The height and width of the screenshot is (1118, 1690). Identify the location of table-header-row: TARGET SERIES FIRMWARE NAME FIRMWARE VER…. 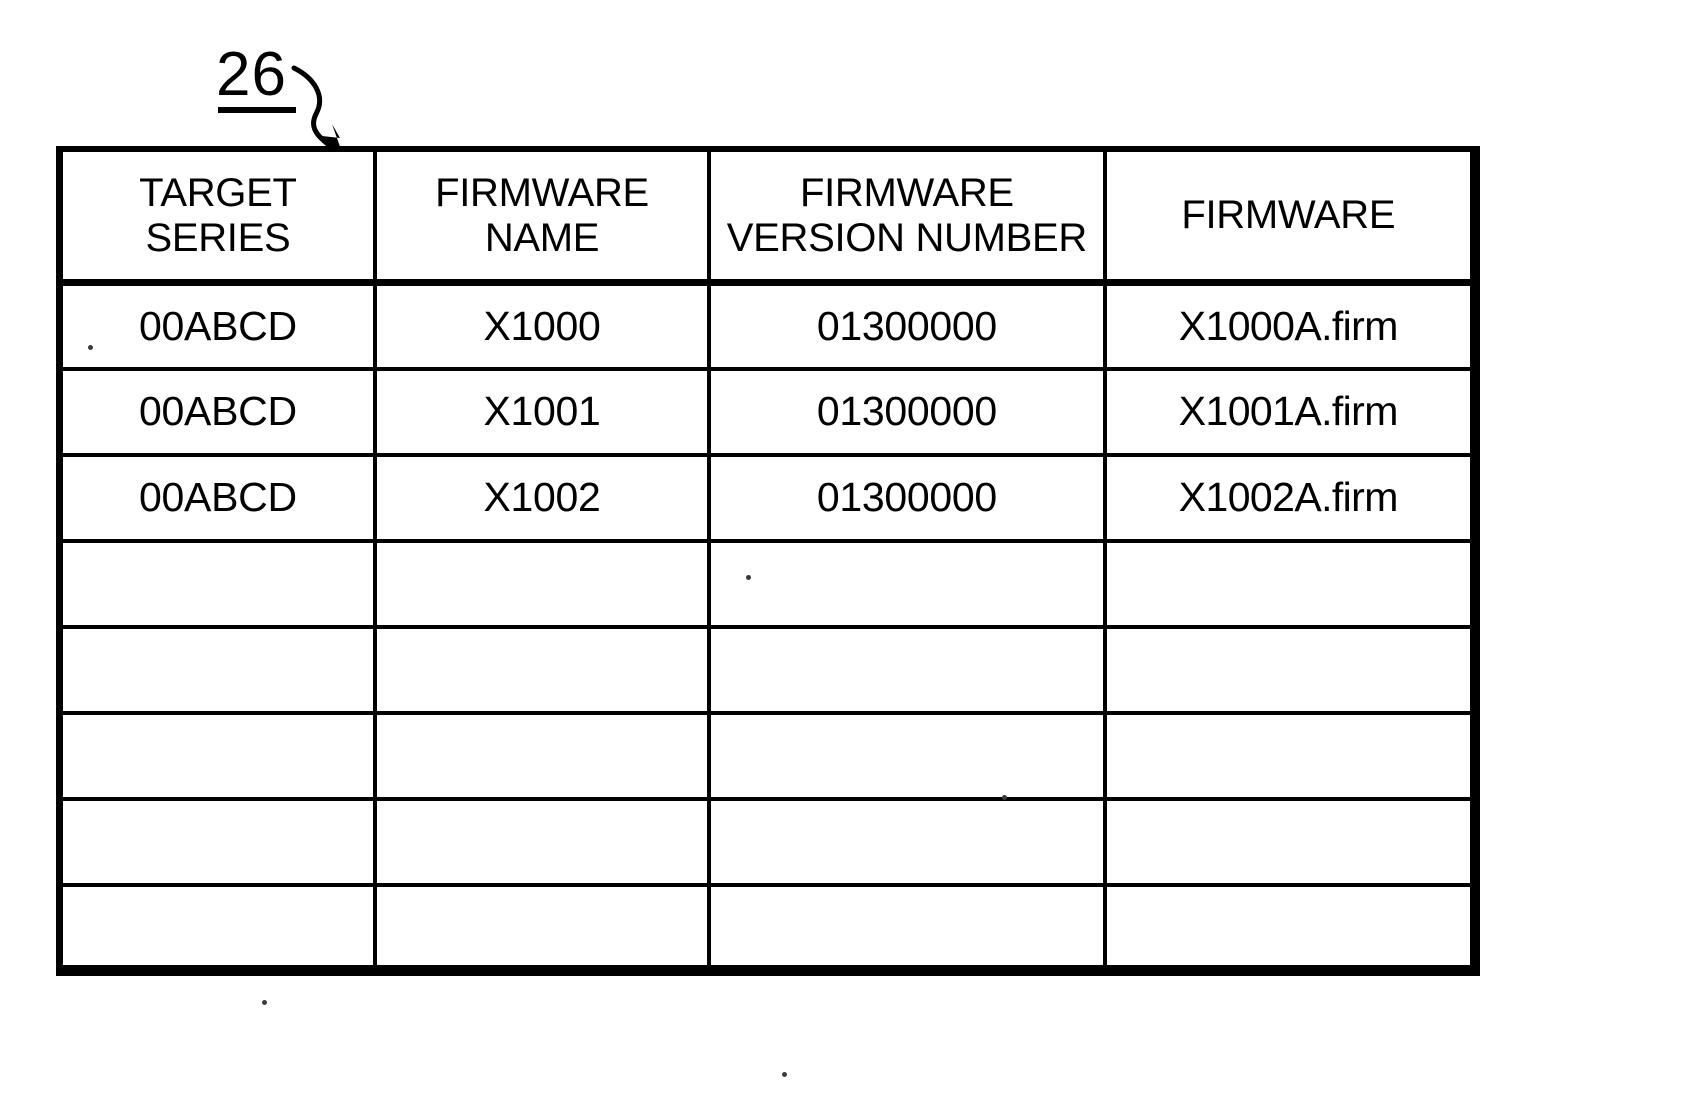
(767, 217).